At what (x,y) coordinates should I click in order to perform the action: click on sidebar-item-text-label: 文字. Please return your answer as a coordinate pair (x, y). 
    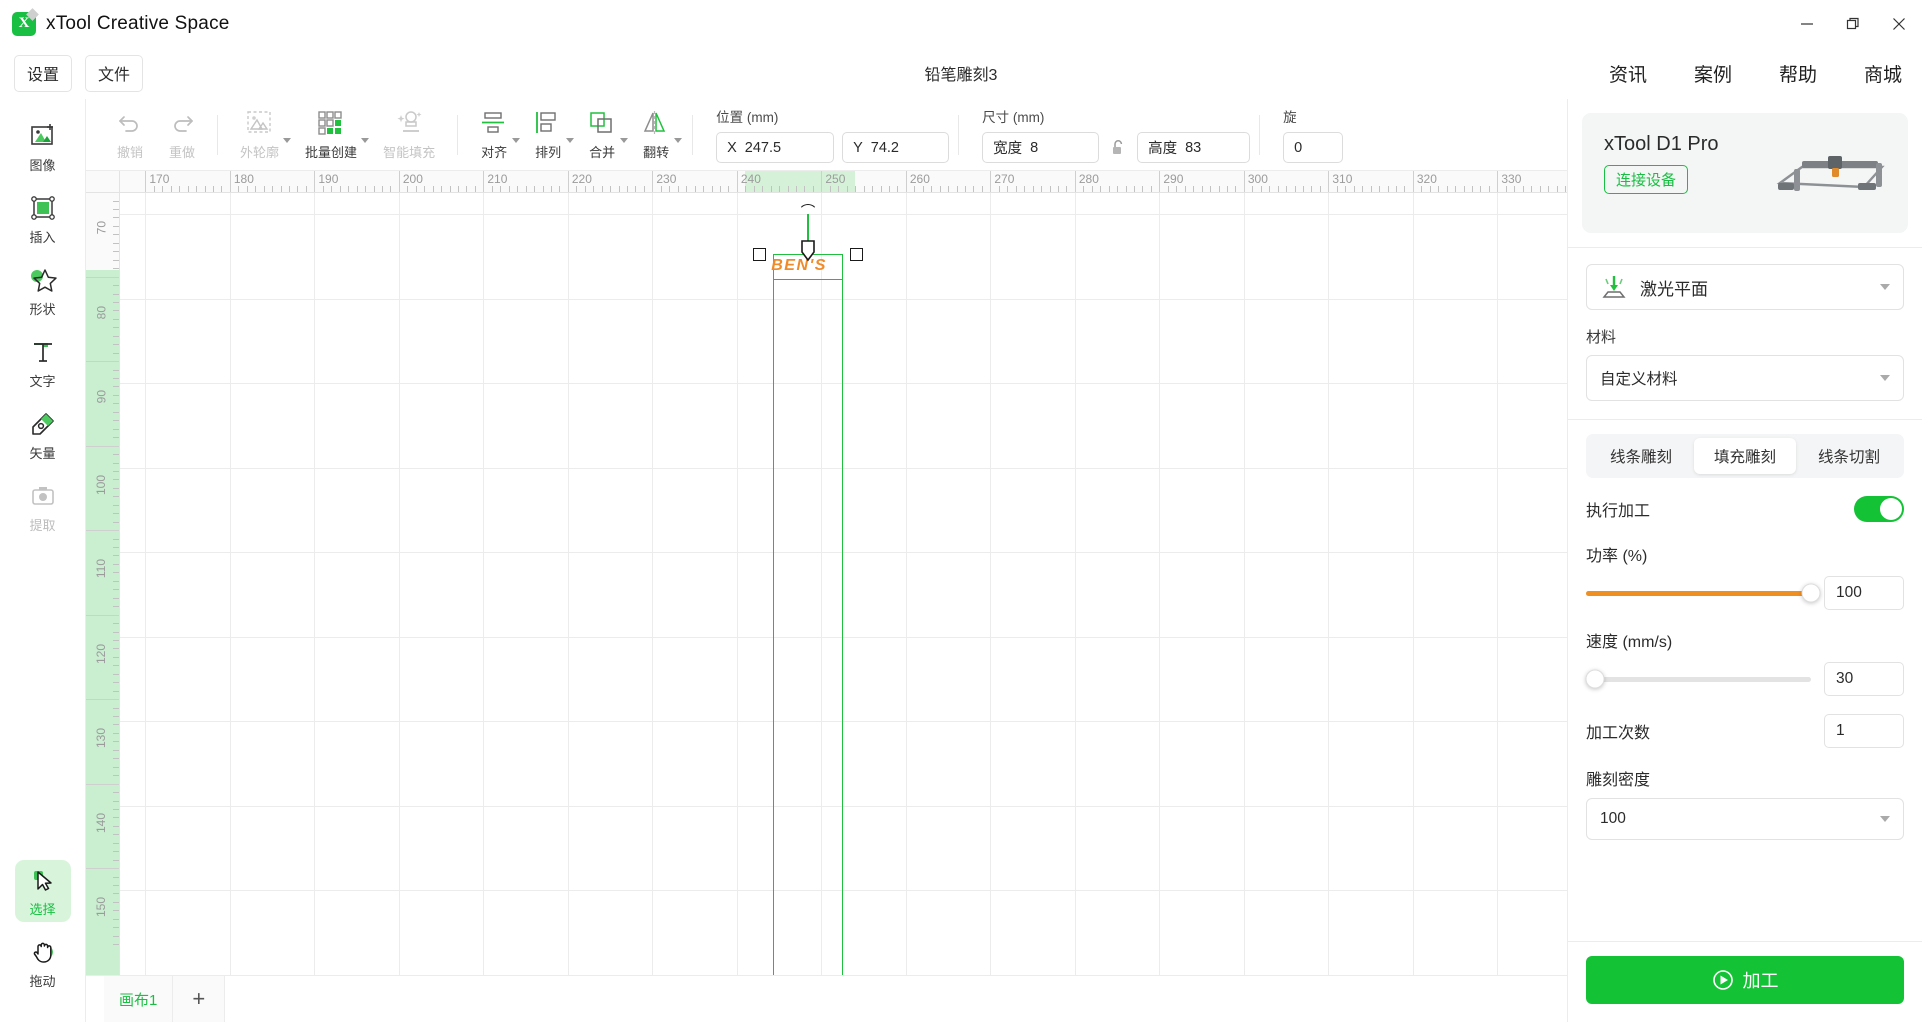
    Looking at the image, I should click on (42, 381).